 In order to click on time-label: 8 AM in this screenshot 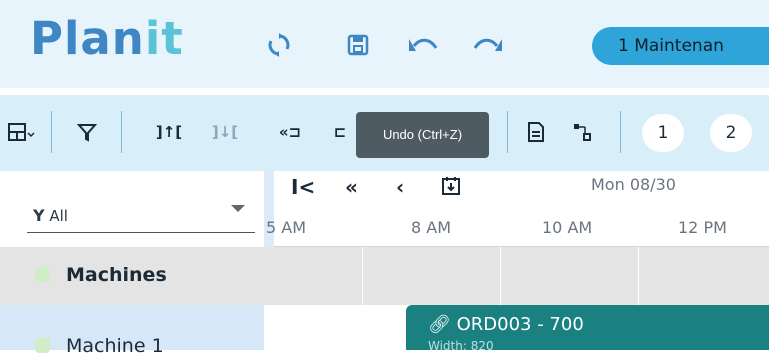, I will do `click(431, 227)`.